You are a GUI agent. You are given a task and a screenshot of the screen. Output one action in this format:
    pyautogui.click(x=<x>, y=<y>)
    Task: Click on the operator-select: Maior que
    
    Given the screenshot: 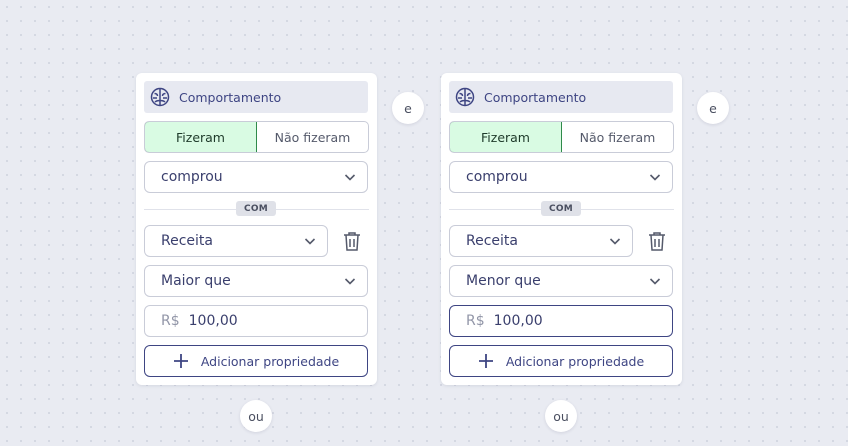 What is the action you would take?
    pyautogui.click(x=256, y=281)
    